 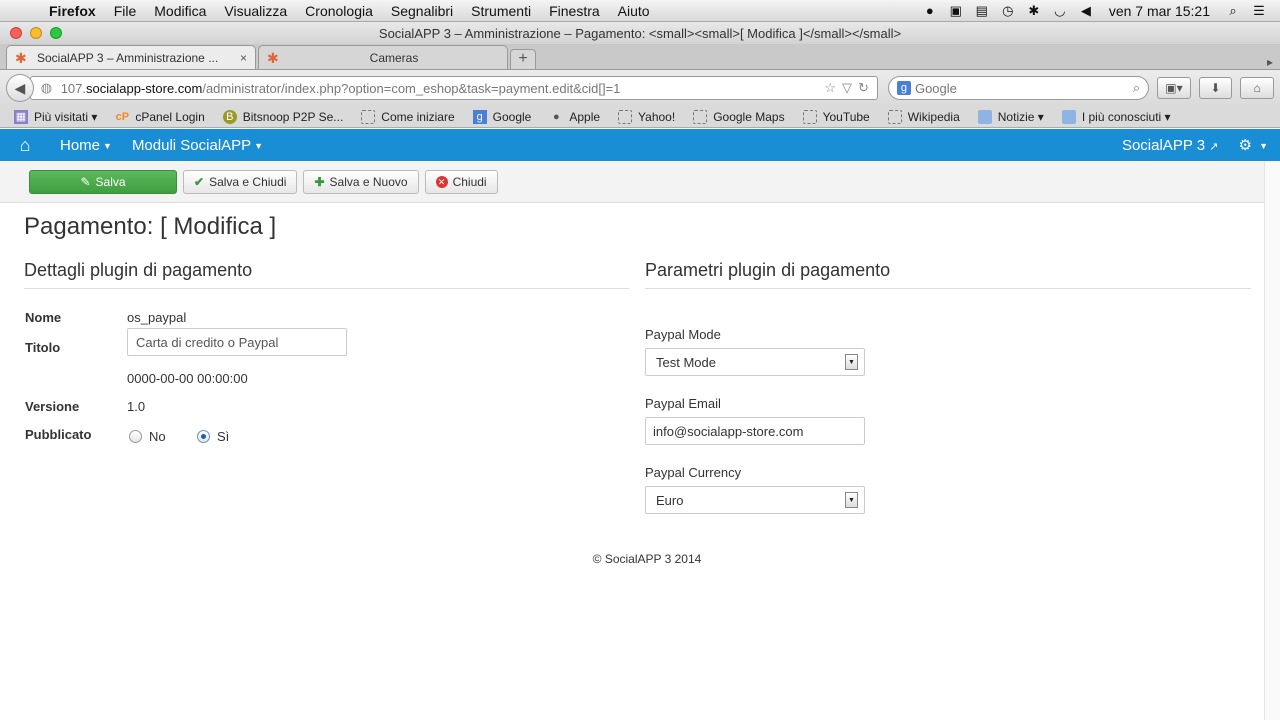 I want to click on bookmark-wikipedia: Wikipedia, so click(x=923, y=116).